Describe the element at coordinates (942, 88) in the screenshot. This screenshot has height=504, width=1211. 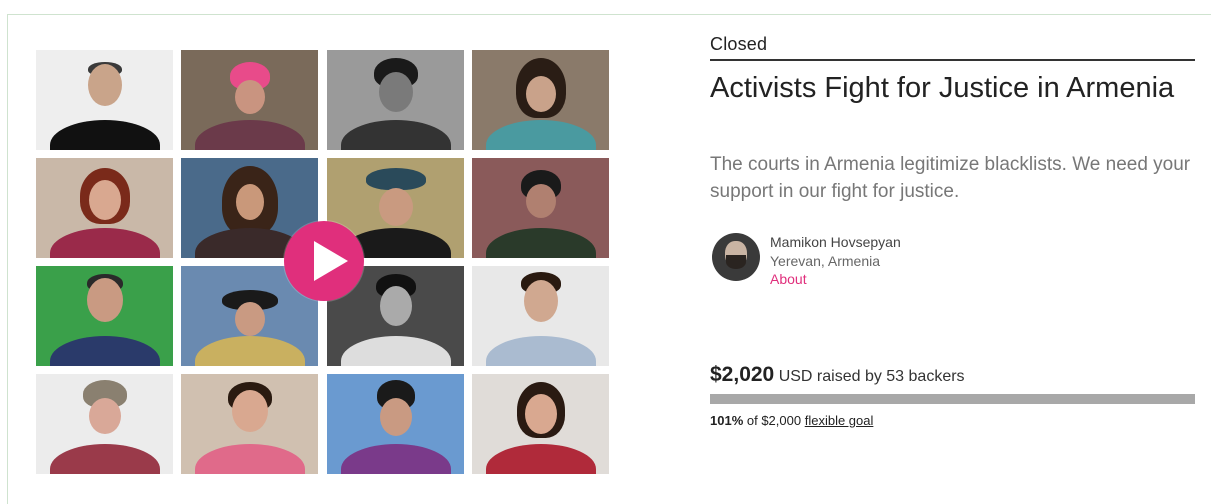
I see `campaign-title: Activists Fight for Justice in Armenia` at that location.